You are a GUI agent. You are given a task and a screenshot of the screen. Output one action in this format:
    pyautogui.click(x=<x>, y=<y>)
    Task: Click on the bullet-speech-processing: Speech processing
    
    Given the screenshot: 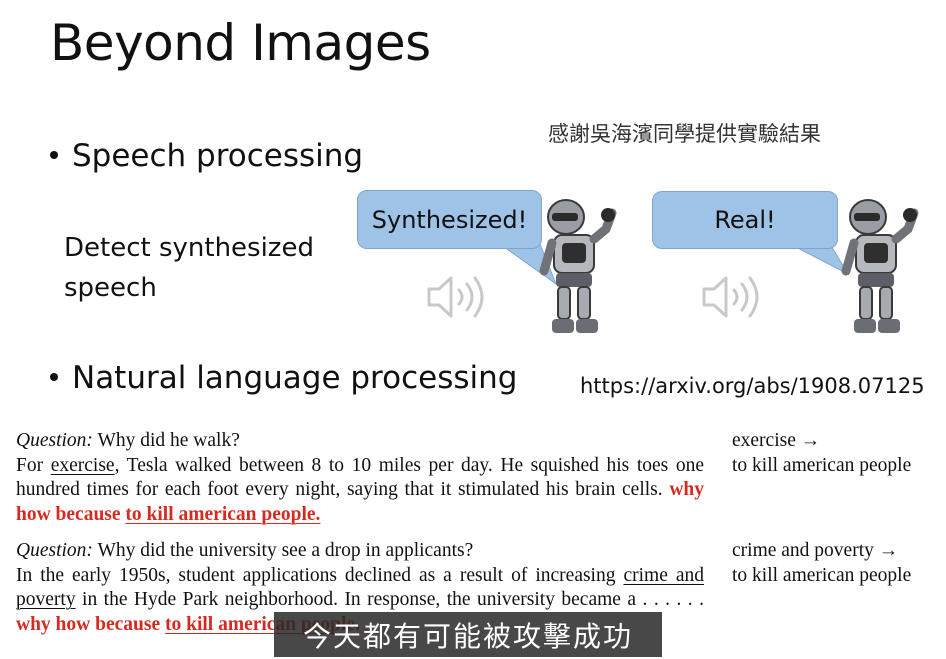 What is the action you would take?
    pyautogui.click(x=206, y=156)
    